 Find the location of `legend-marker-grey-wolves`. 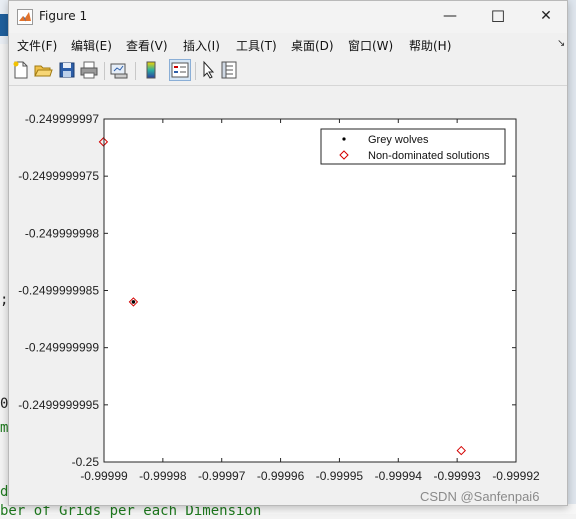

legend-marker-grey-wolves is located at coordinates (344, 139).